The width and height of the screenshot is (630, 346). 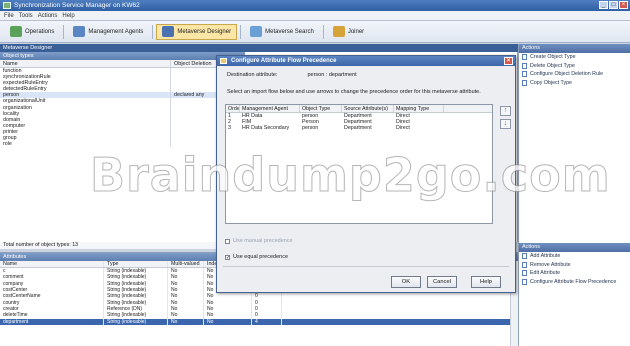 What do you see at coordinates (553, 57) in the screenshot?
I see `action-label: Create Object Type` at bounding box center [553, 57].